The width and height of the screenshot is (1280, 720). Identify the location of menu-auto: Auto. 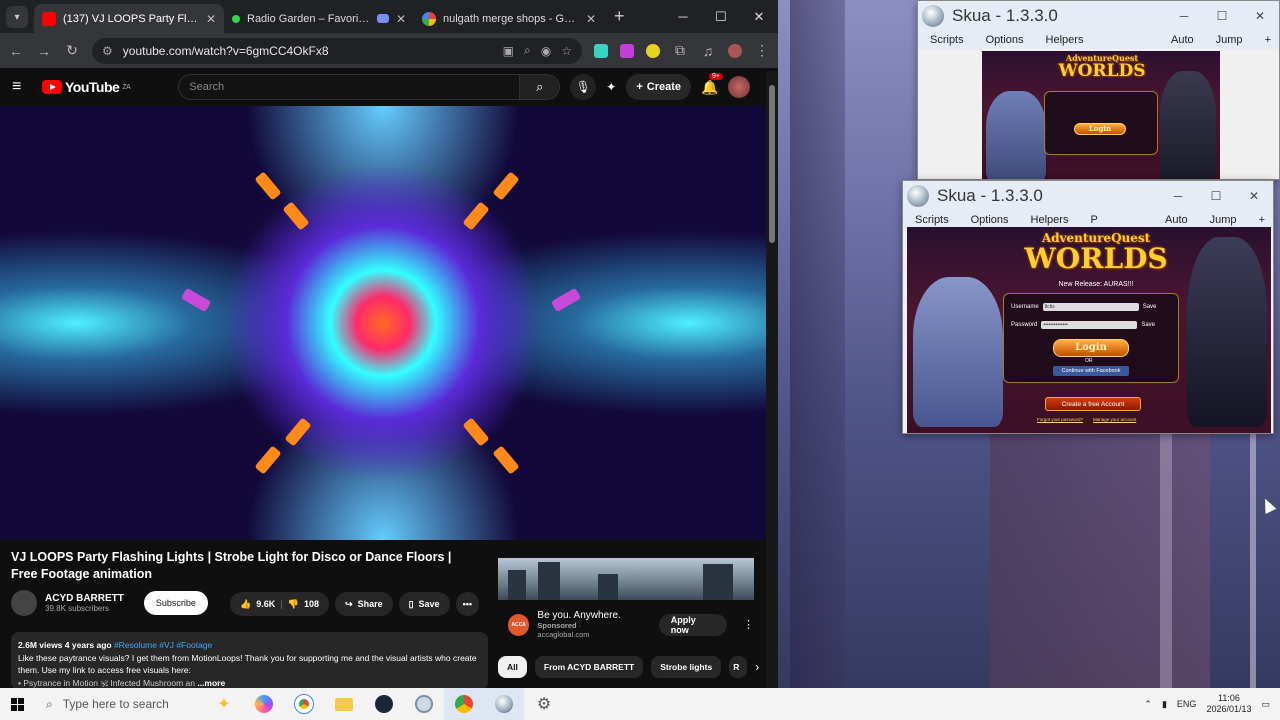
(1176, 220).